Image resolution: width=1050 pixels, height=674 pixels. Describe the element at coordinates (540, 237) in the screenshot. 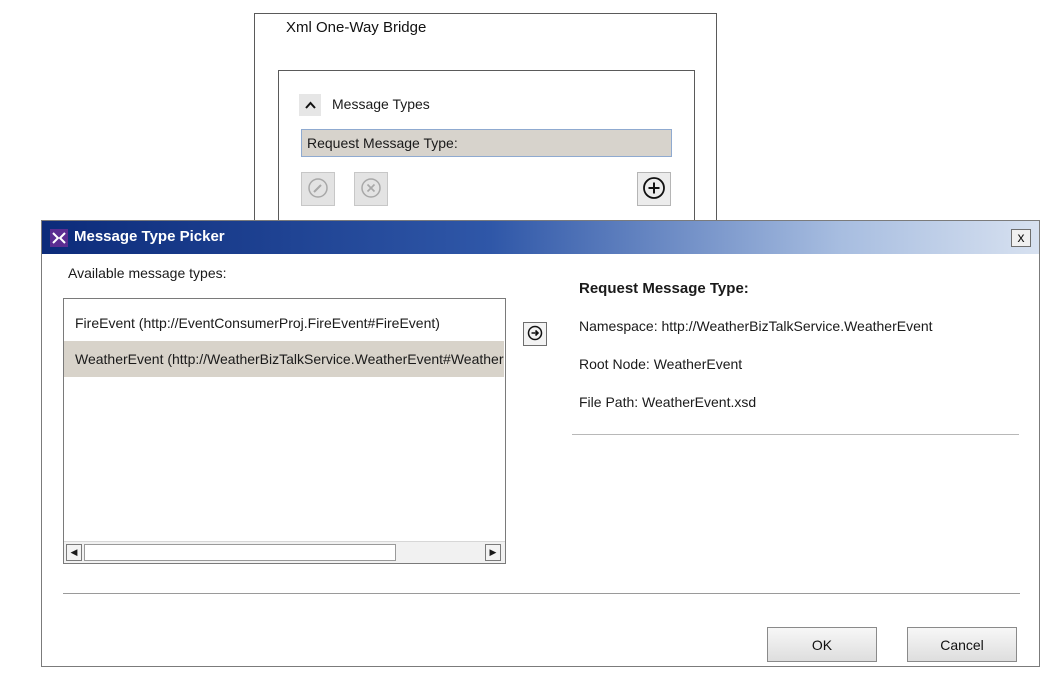

I see `dialog-titlebar: Message Type Picker x` at that location.